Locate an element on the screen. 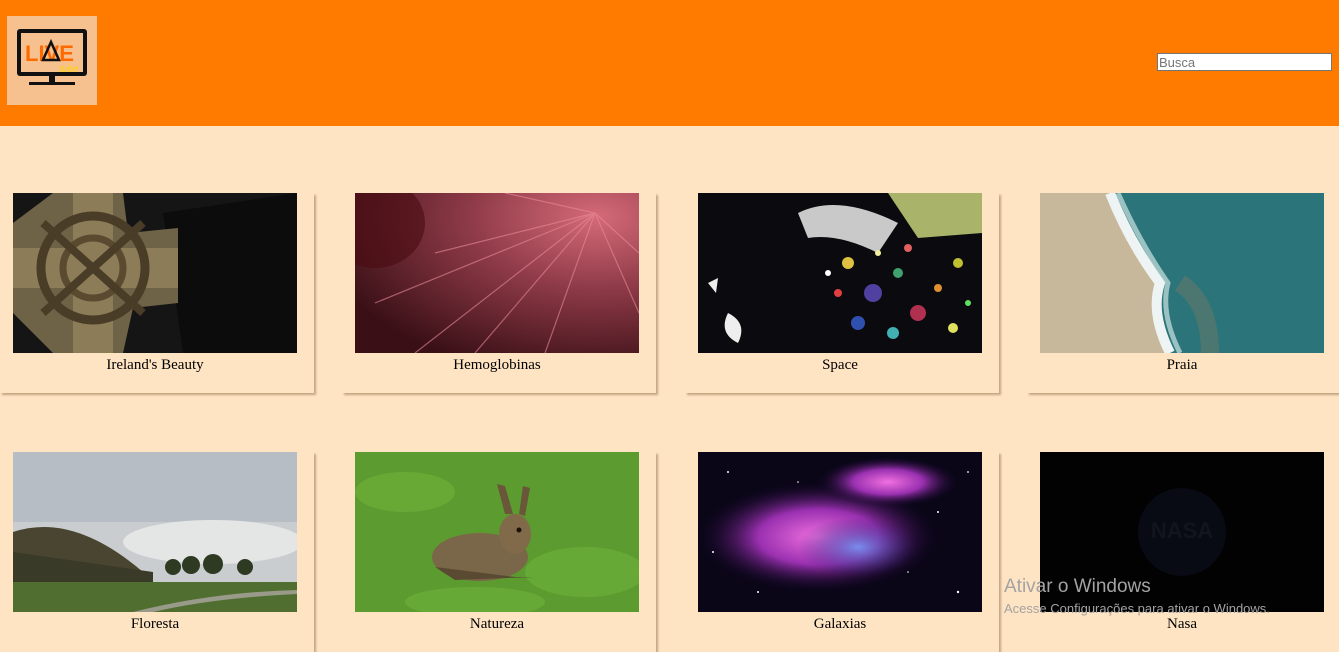 This screenshot has height=652, width=1339. galaxy-thumbnail is located at coordinates (840, 532).